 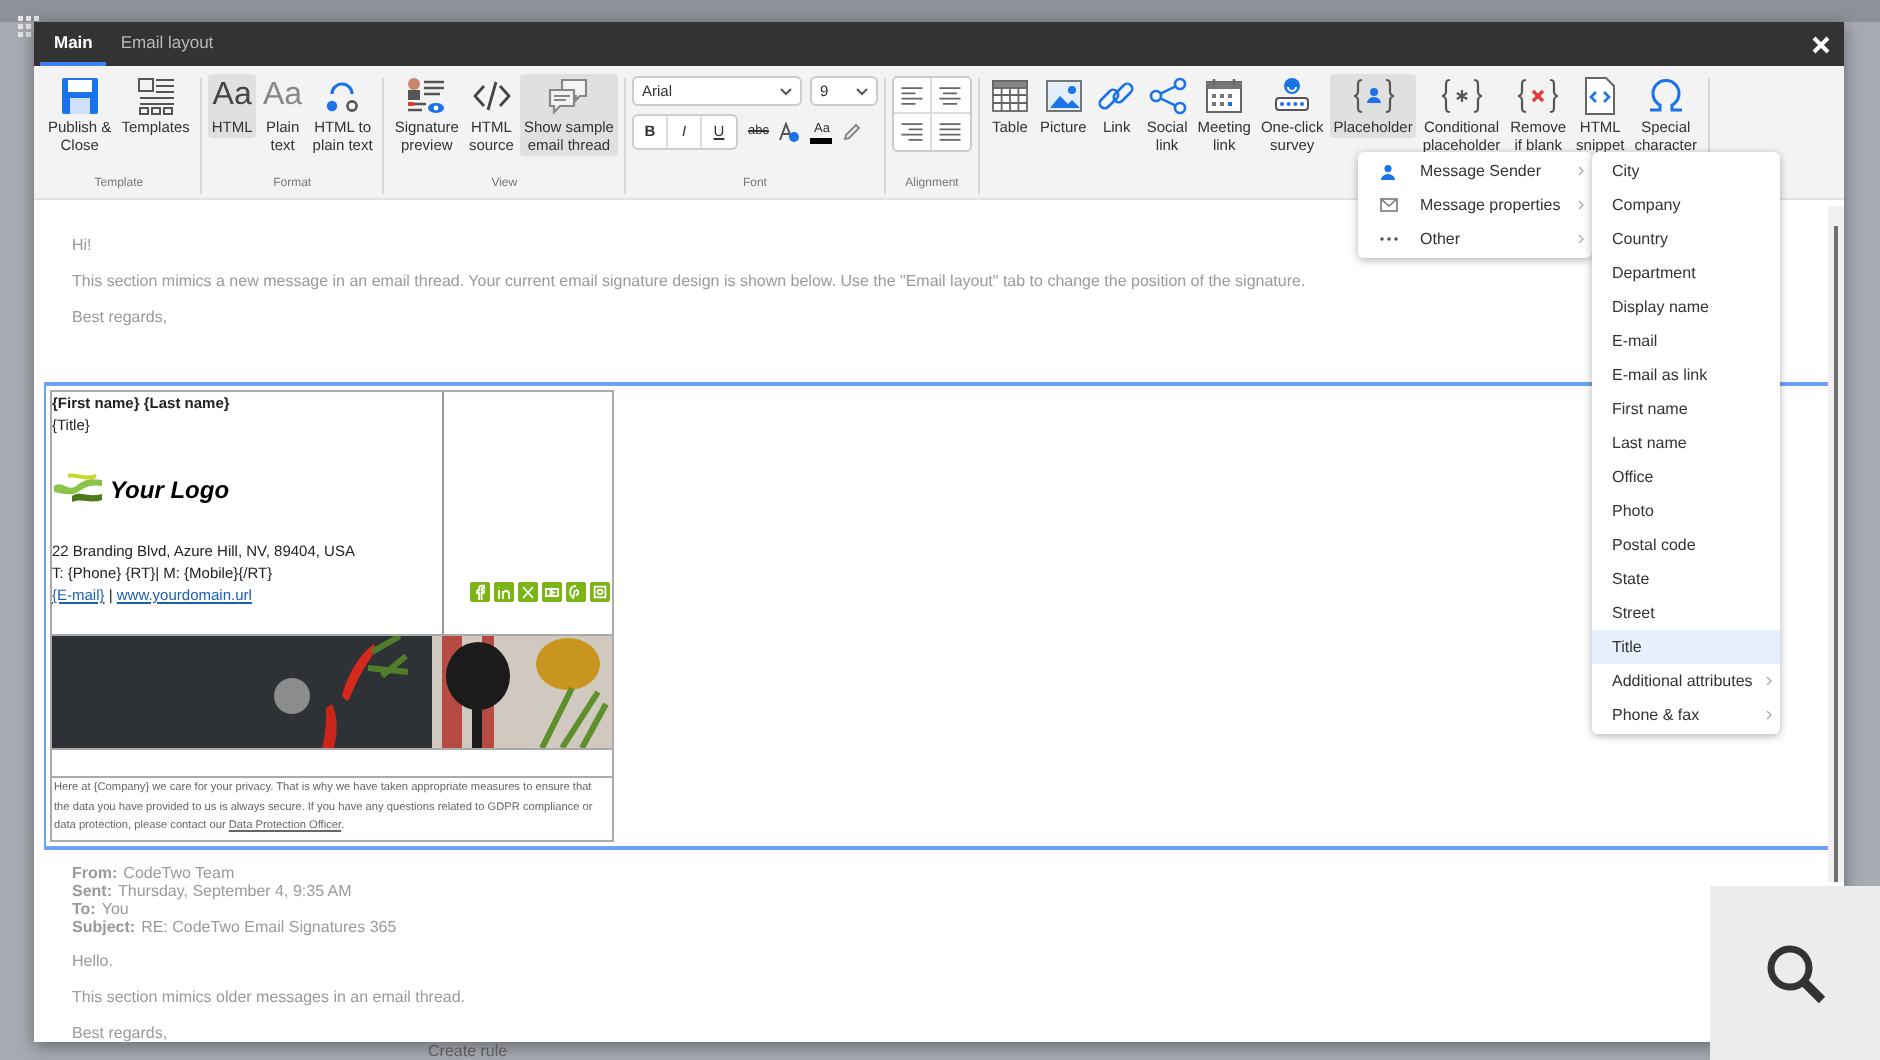 What do you see at coordinates (1686, 477) in the screenshot?
I see `submenu-item: Office` at bounding box center [1686, 477].